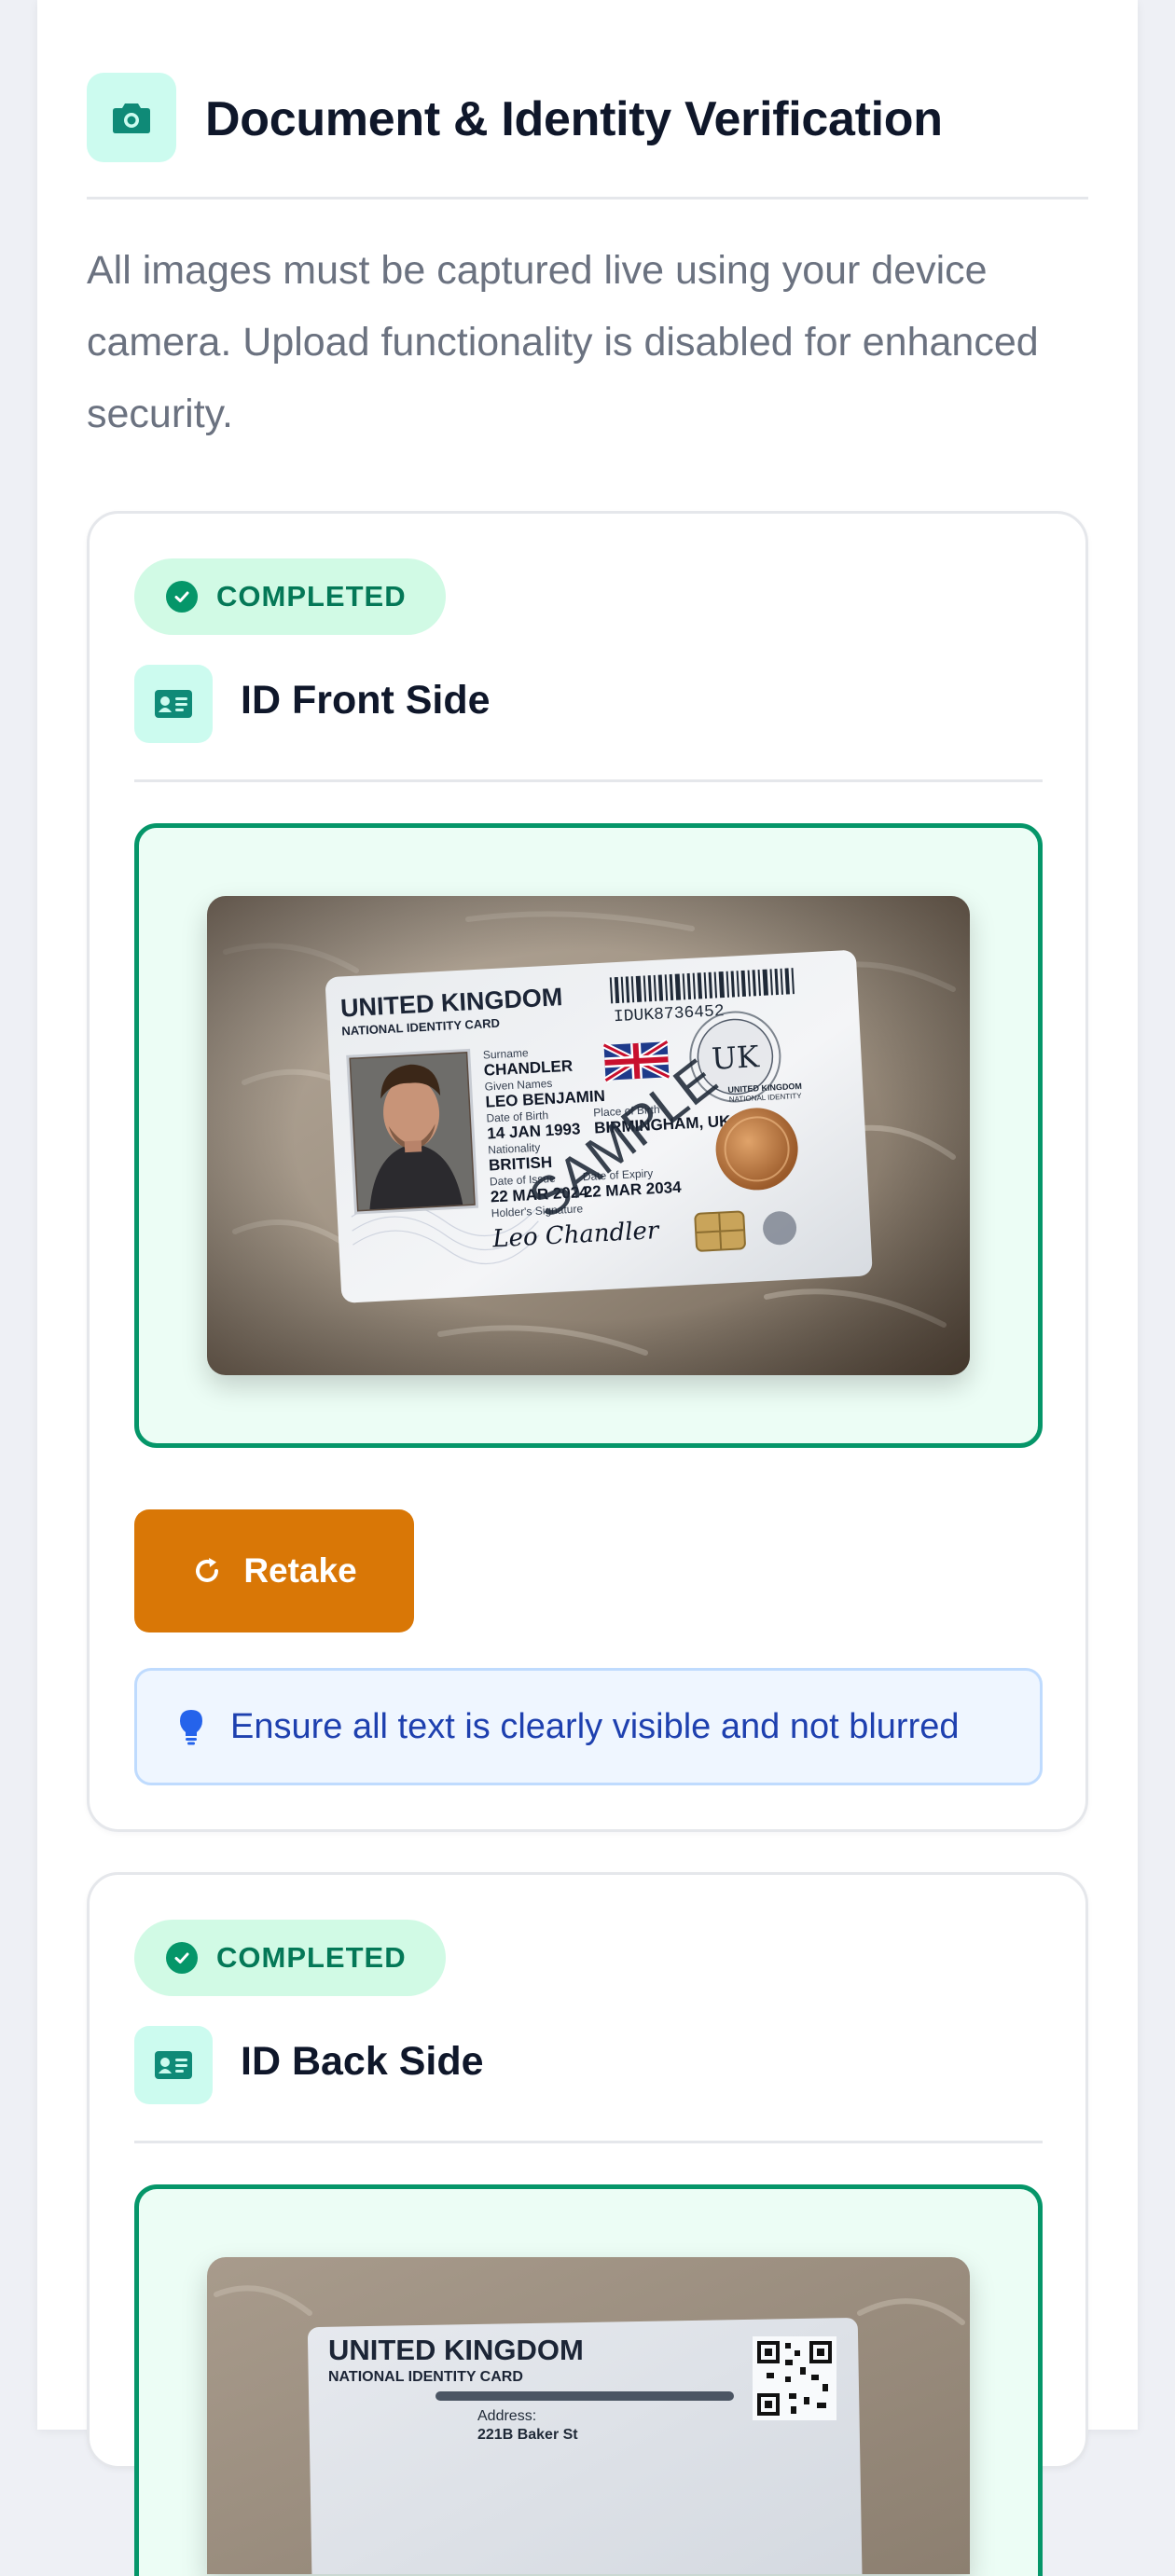 This screenshot has height=2576, width=1175. I want to click on card-type: NATIONAL IDENTITY CARD, so click(425, 2377).